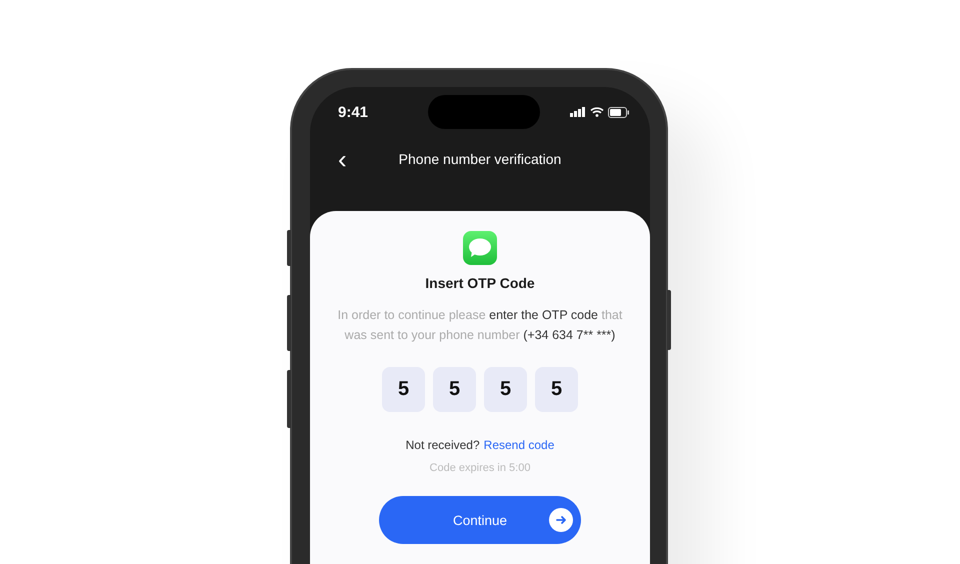 The image size is (960, 564). What do you see at coordinates (561, 520) in the screenshot?
I see `arrow-right-icon` at bounding box center [561, 520].